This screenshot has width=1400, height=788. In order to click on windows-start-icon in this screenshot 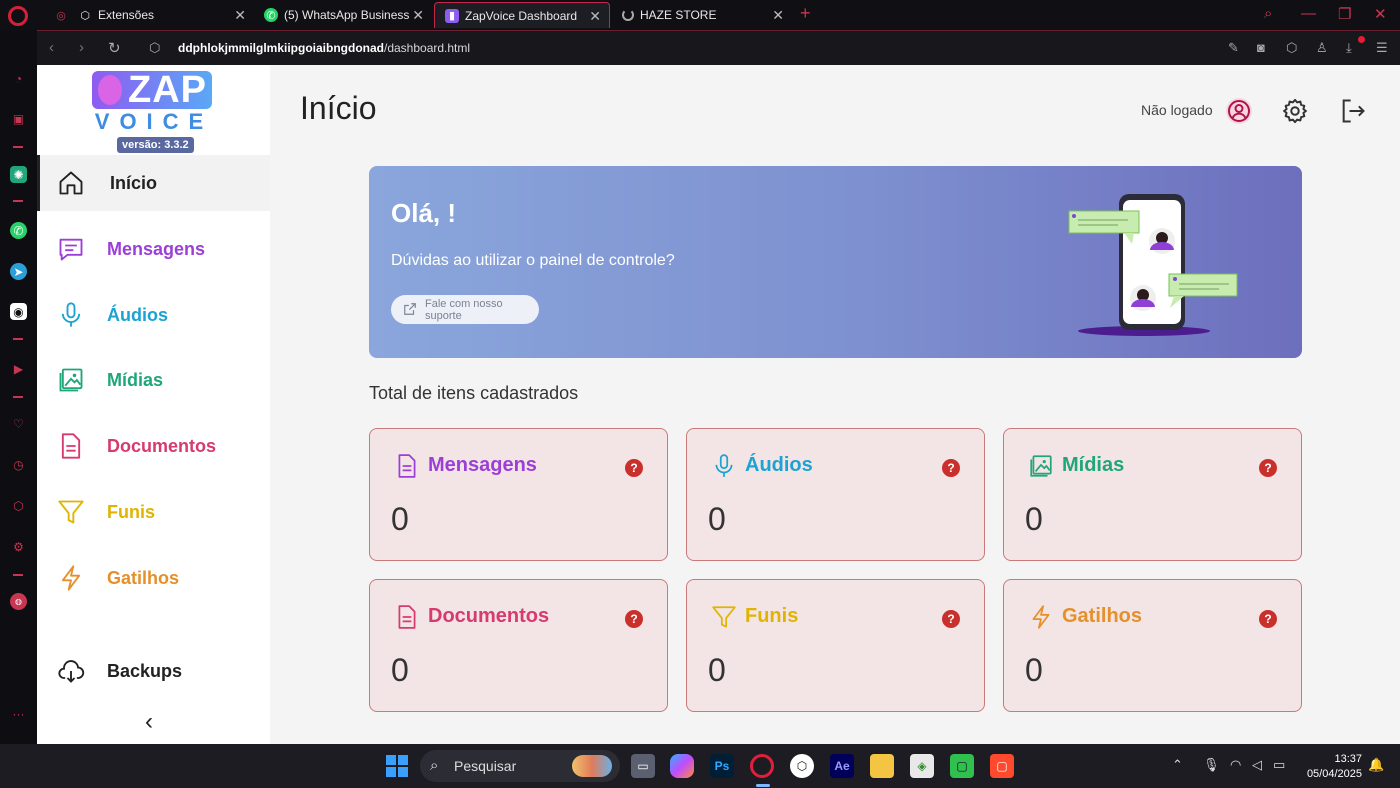, I will do `click(397, 766)`.